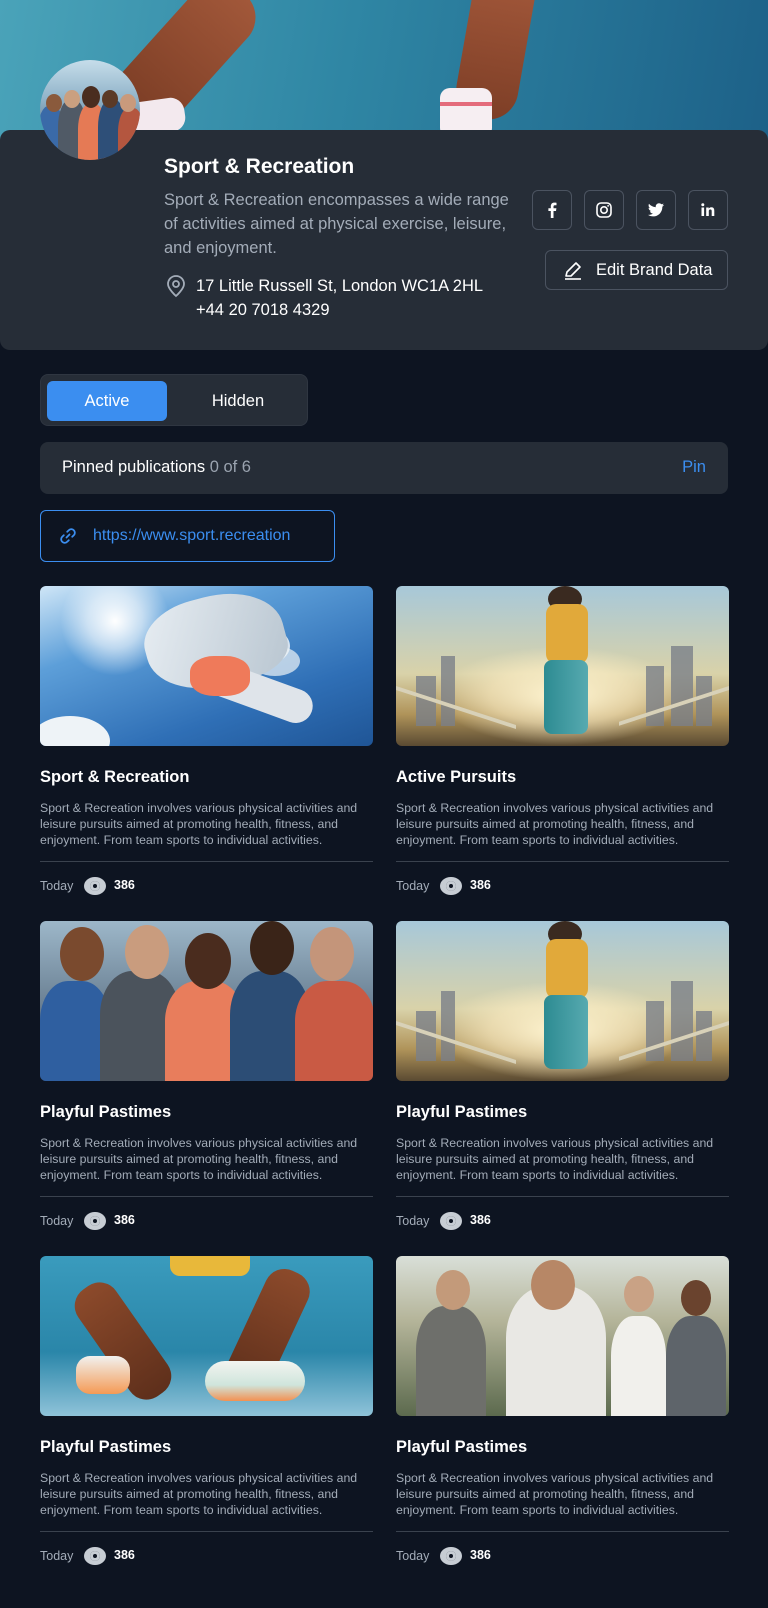 The height and width of the screenshot is (1608, 768). Describe the element at coordinates (654, 269) in the screenshot. I see `edit-brand-data-label: Edit Brand Data` at that location.